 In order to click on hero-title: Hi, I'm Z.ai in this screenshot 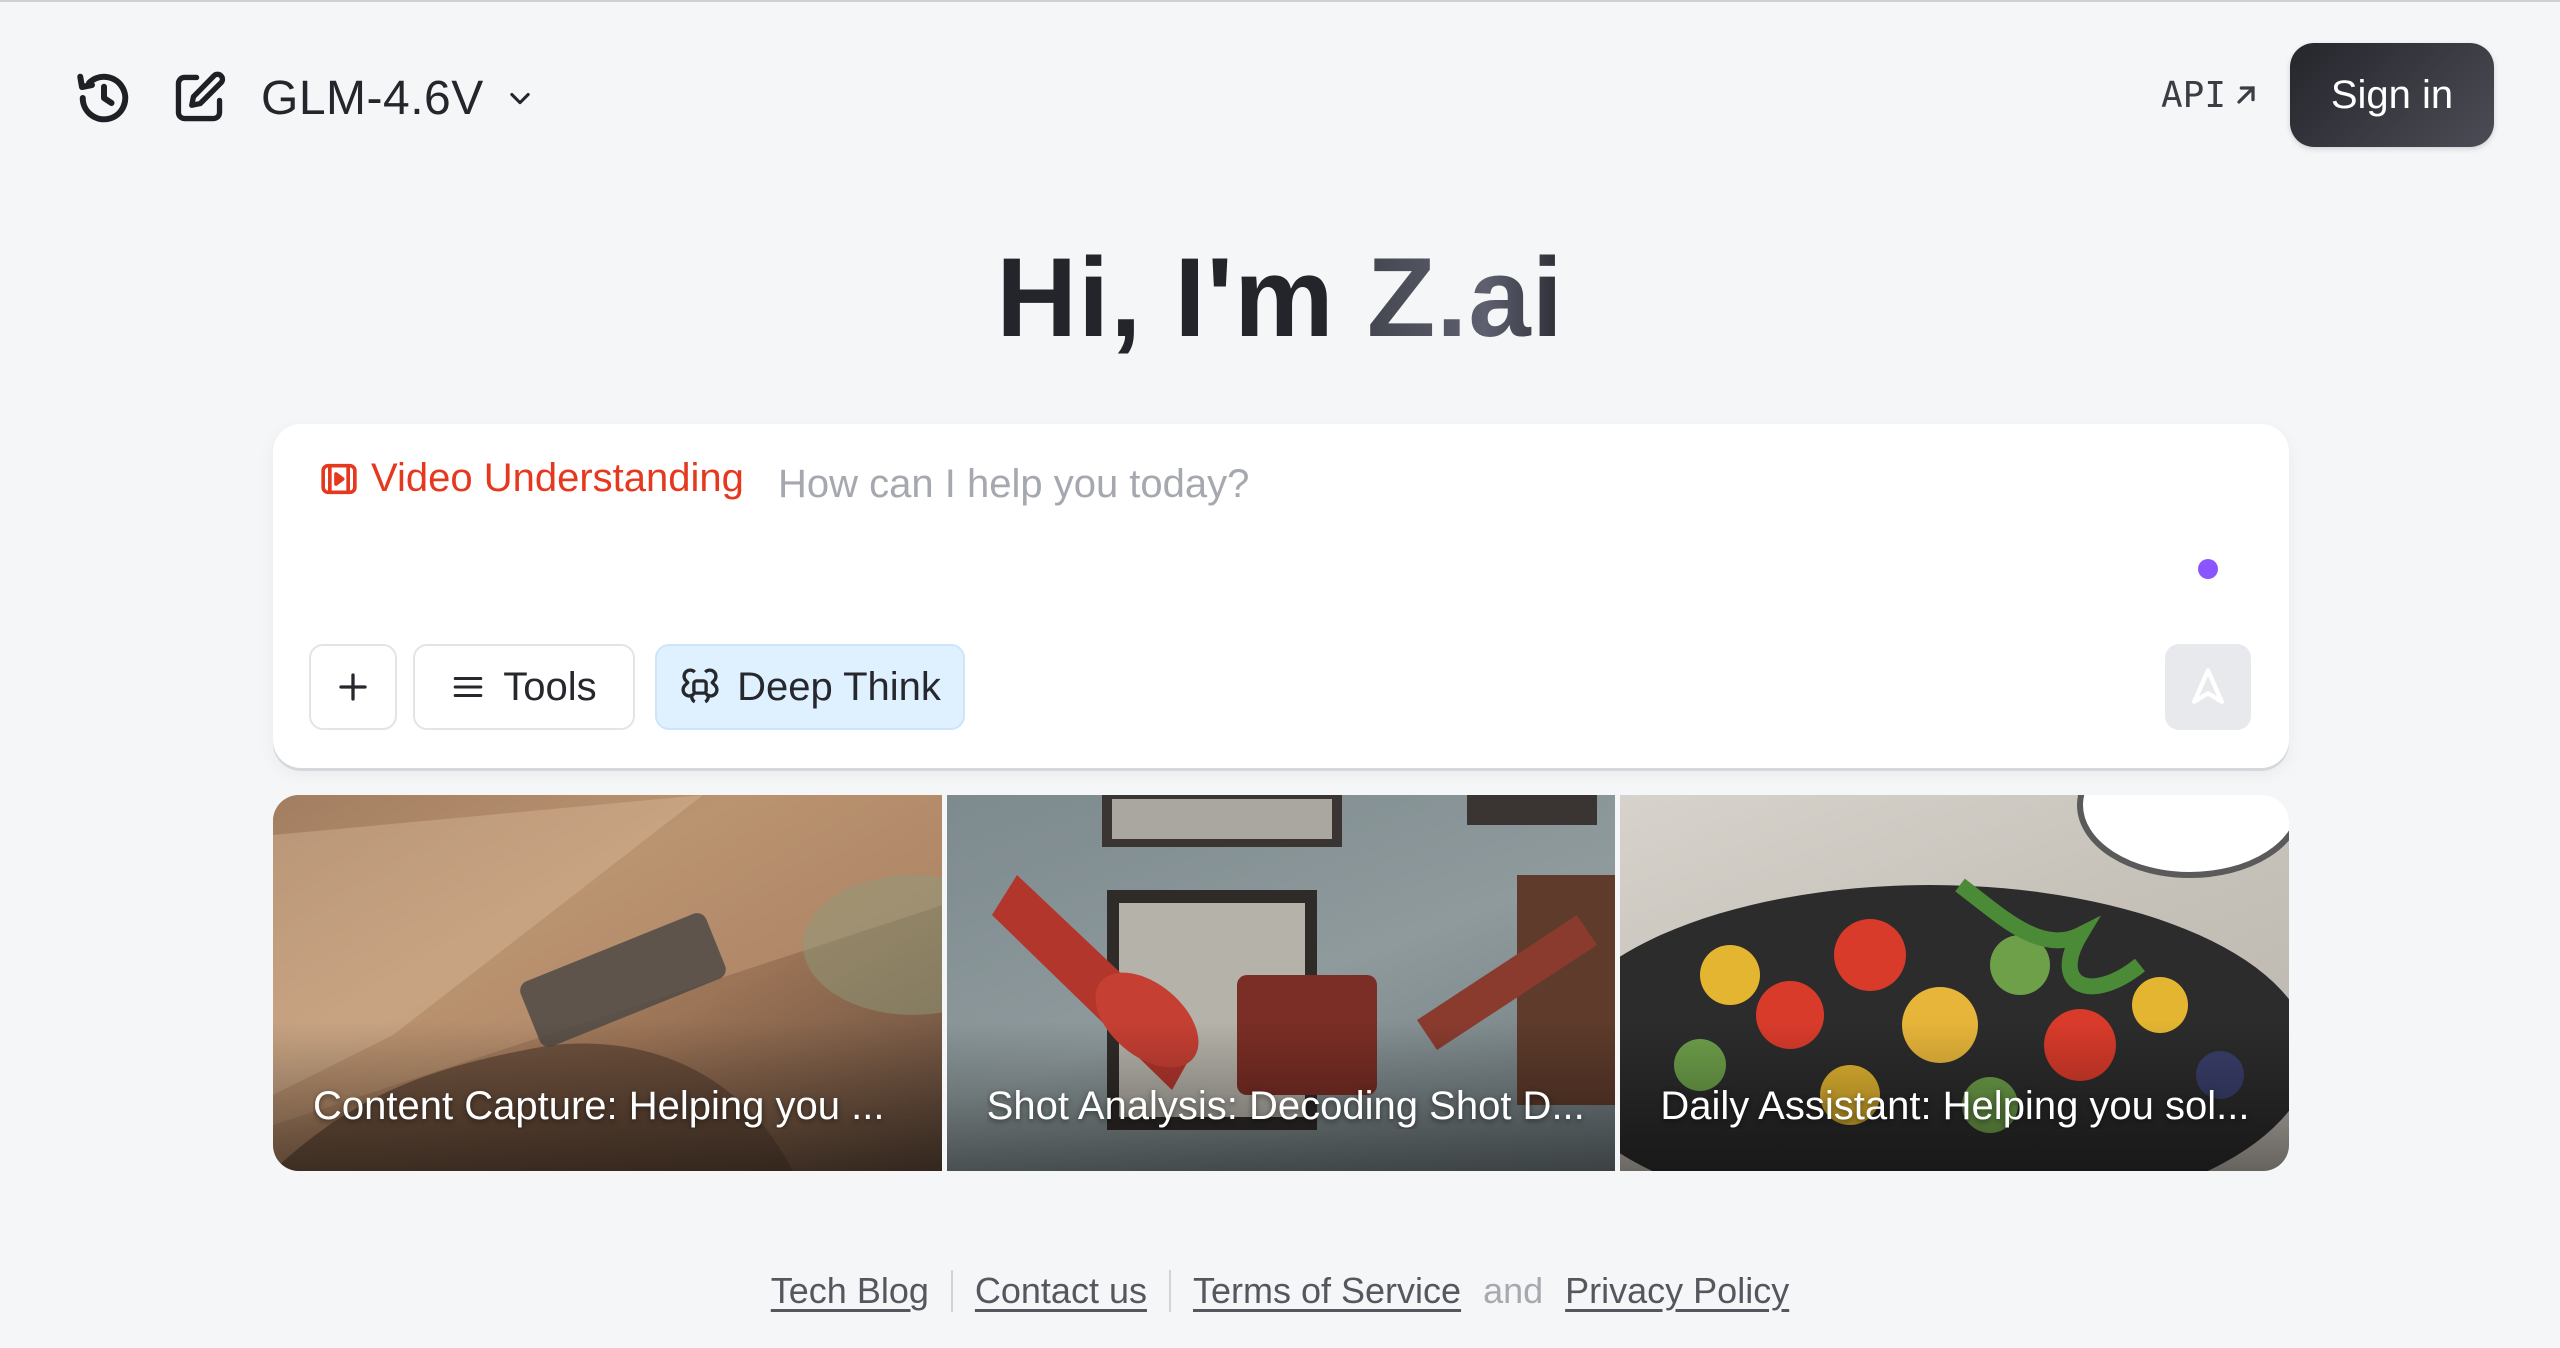, I will do `click(1280, 298)`.